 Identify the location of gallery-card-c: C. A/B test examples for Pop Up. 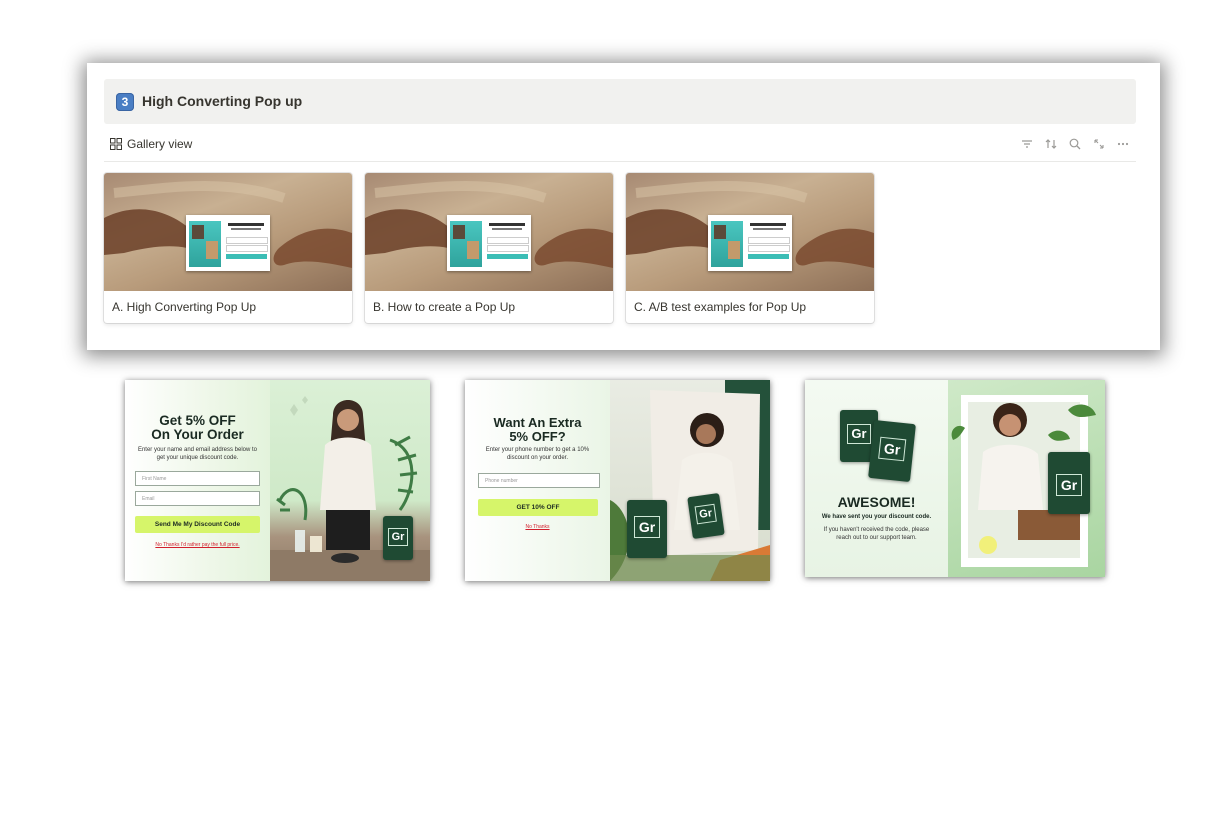
(750, 248).